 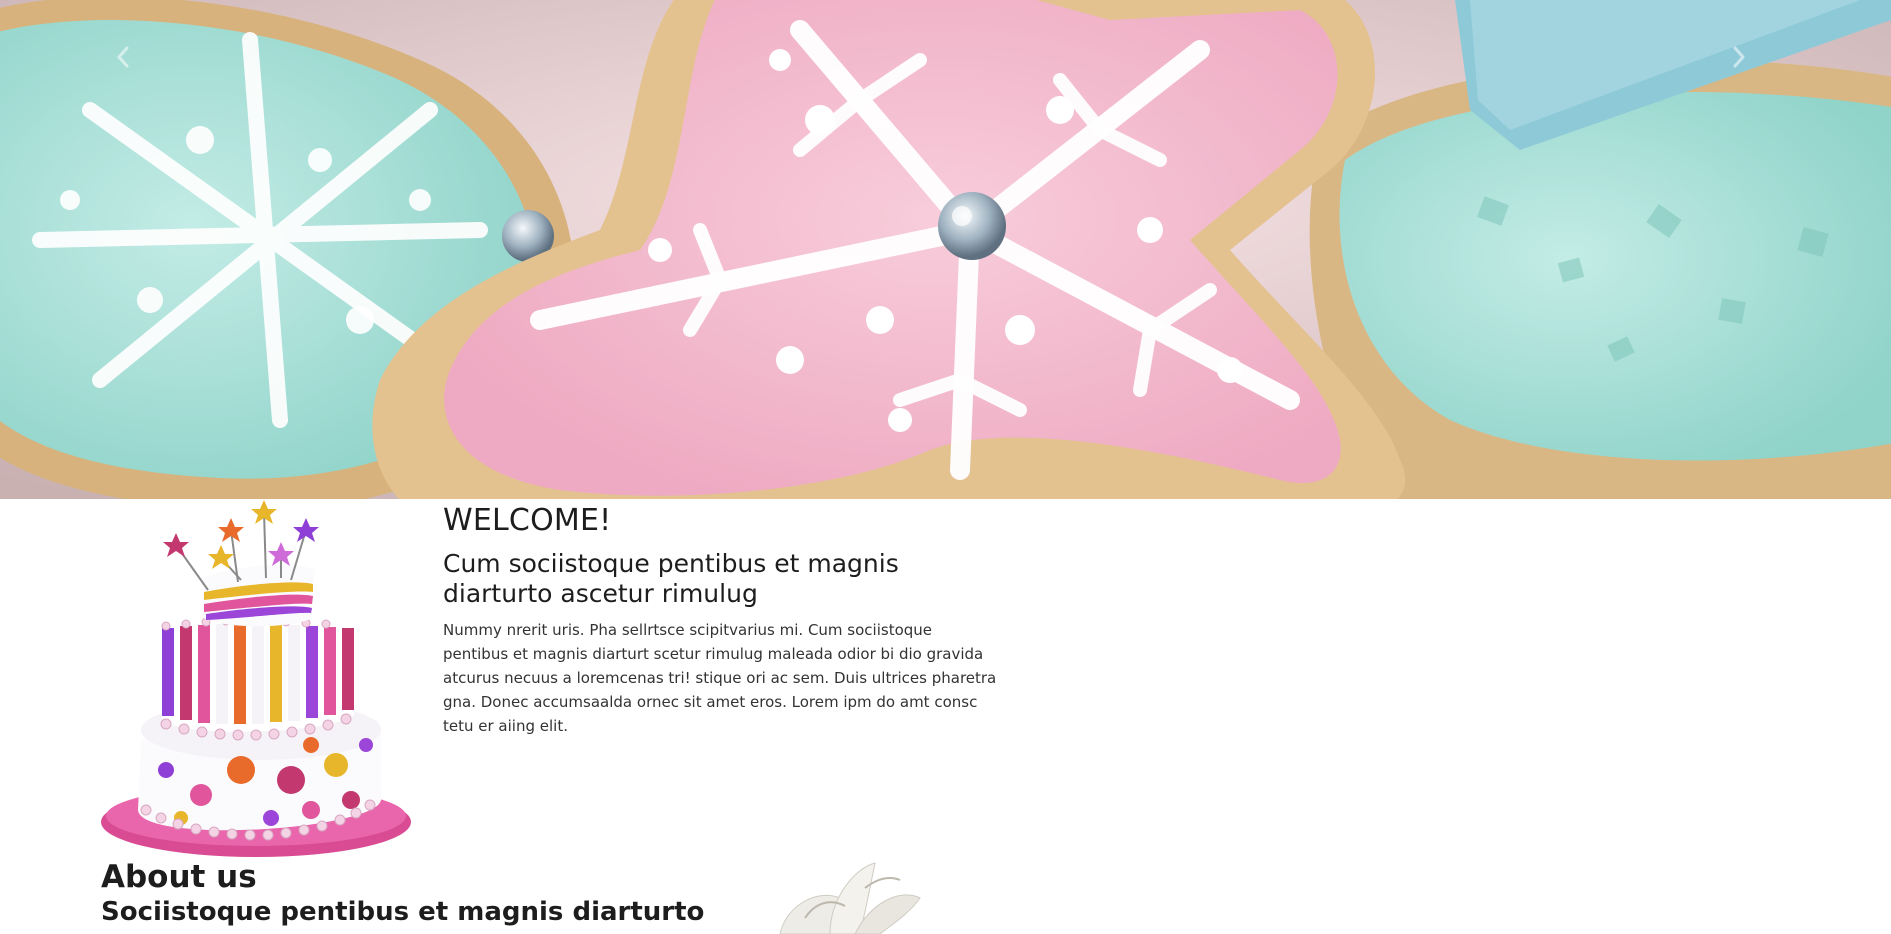 What do you see at coordinates (527, 520) in the screenshot?
I see `welcome-title: WELCOME!` at bounding box center [527, 520].